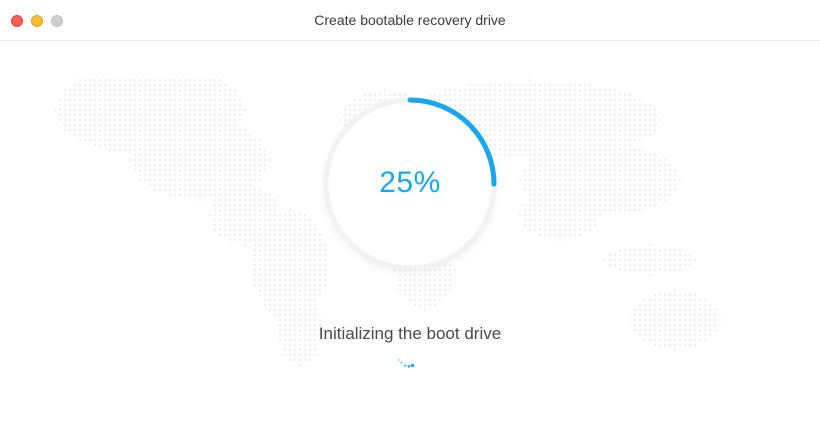 The width and height of the screenshot is (820, 430). I want to click on status-message: Initializing the boot drive, so click(410, 333).